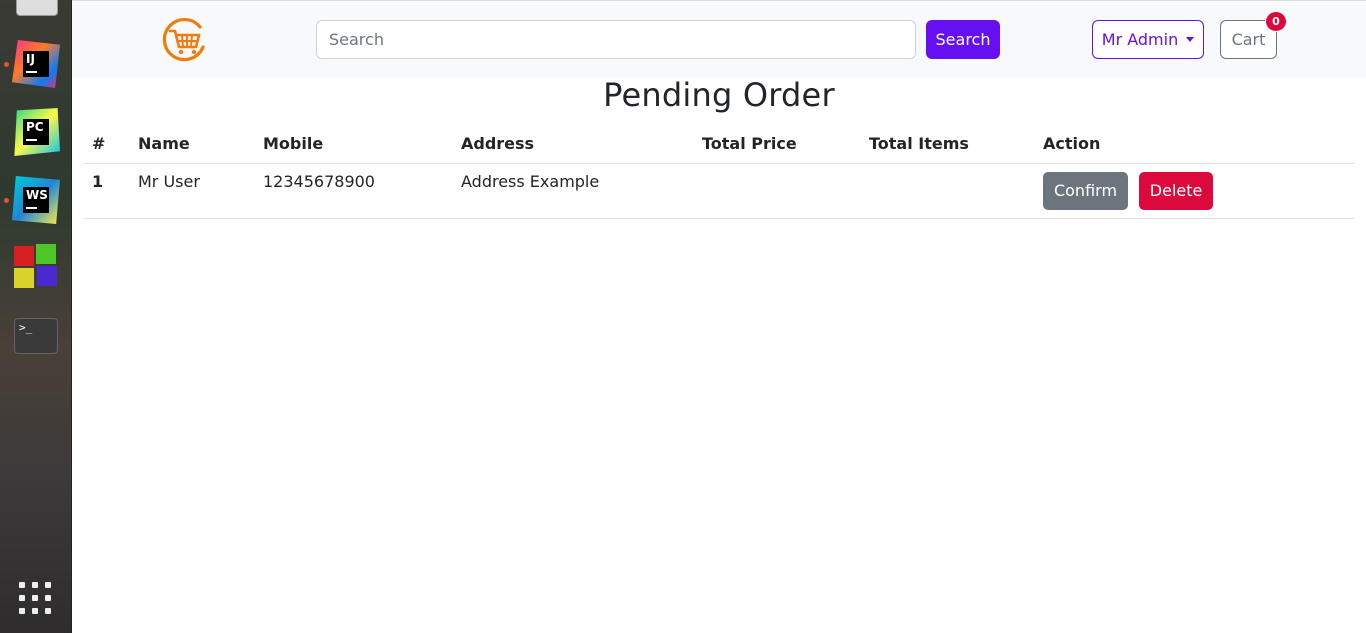  What do you see at coordinates (573, 191) in the screenshot?
I see `row-address: Address Example` at bounding box center [573, 191].